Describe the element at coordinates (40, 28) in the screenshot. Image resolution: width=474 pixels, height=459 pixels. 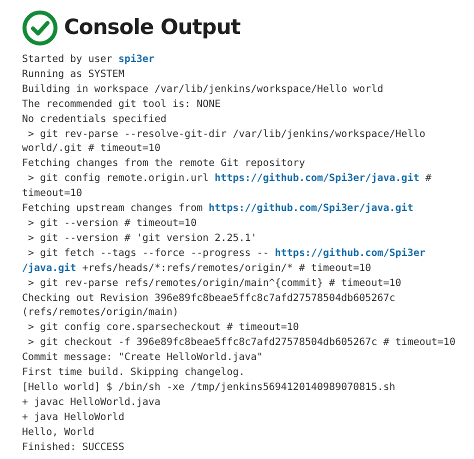
I see `success-check-icon` at that location.